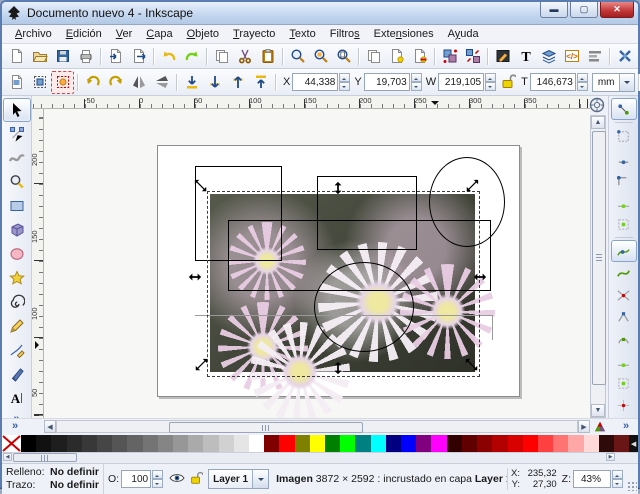 Image resolution: width=640 pixels, height=494 pixels. What do you see at coordinates (311, 102) in the screenshot?
I see `horizontal-ruler: -50 0 50 100 150 200 250 300 350` at bounding box center [311, 102].